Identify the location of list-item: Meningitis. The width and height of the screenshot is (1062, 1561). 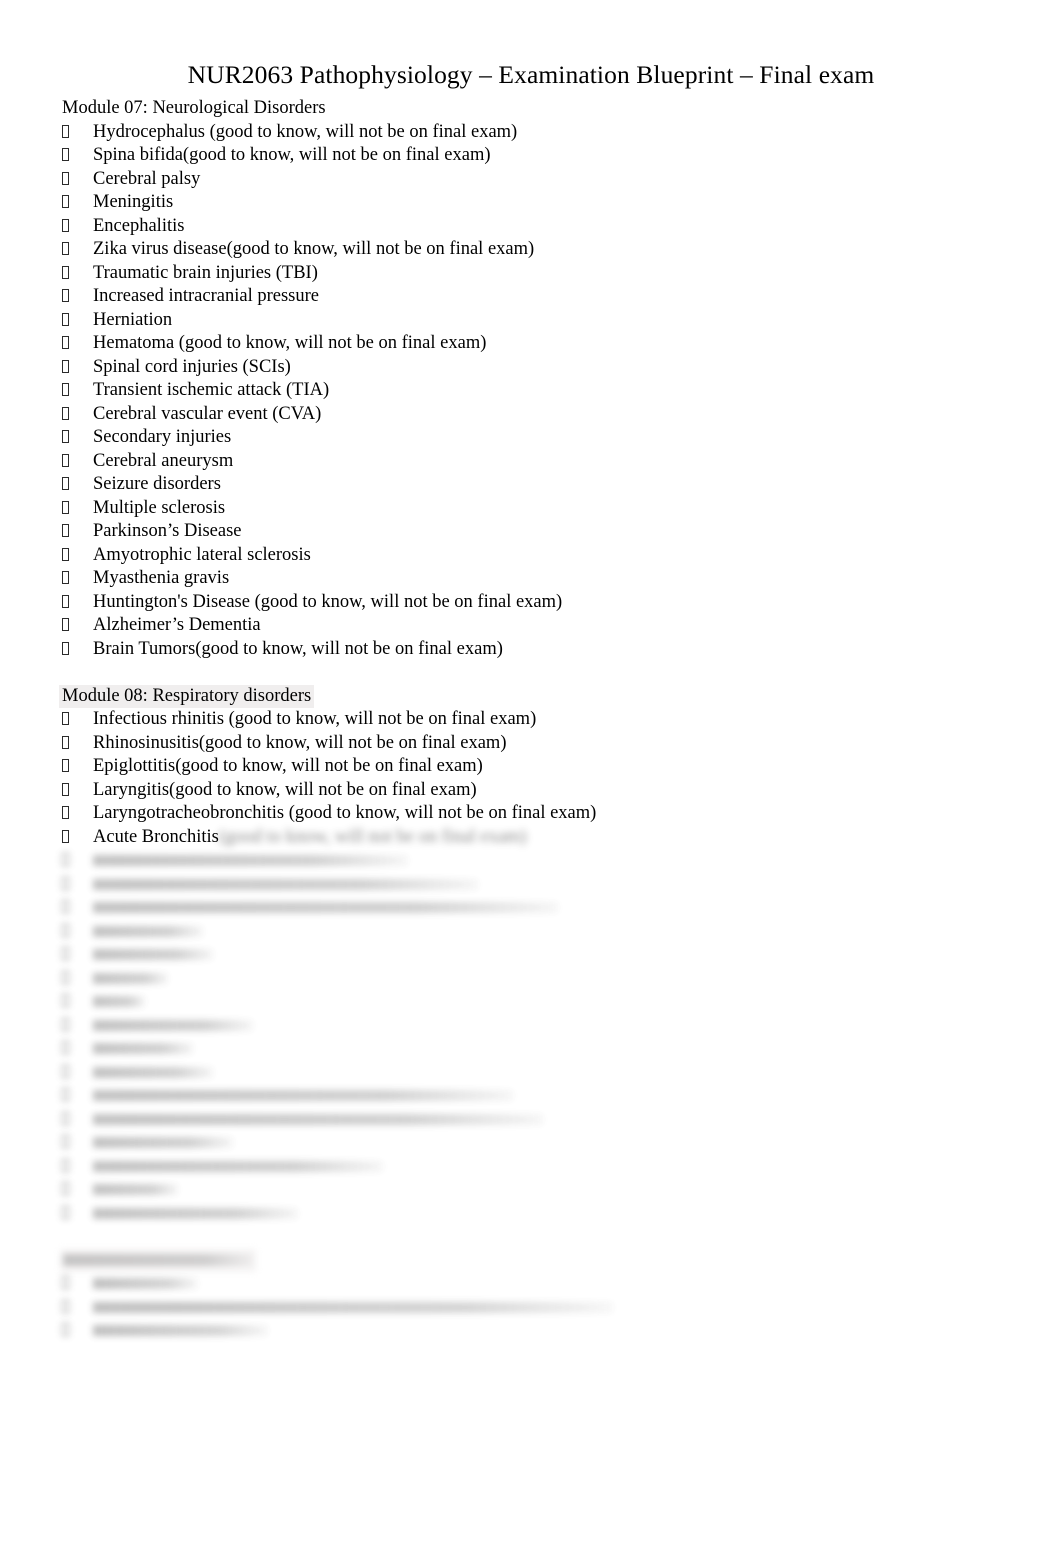
(542, 203).